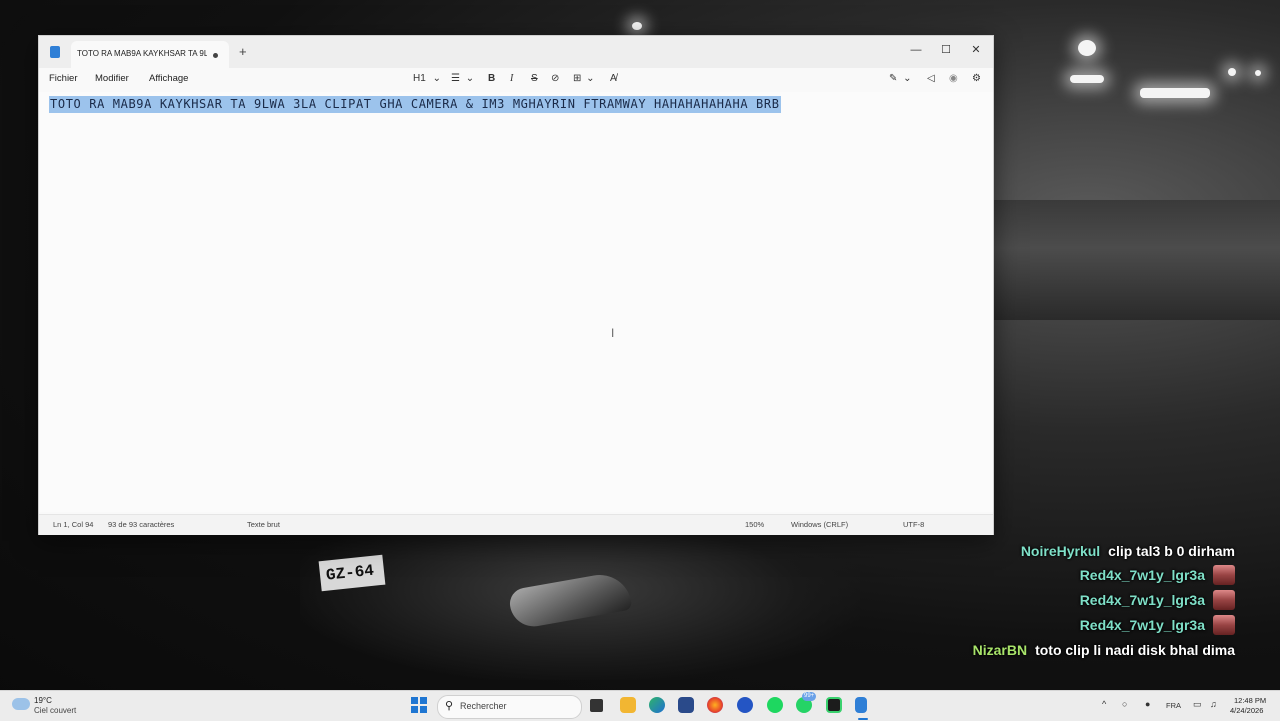  Describe the element at coordinates (427, 78) in the screenshot. I see `heading-dropdown: H1 ⌄` at that location.